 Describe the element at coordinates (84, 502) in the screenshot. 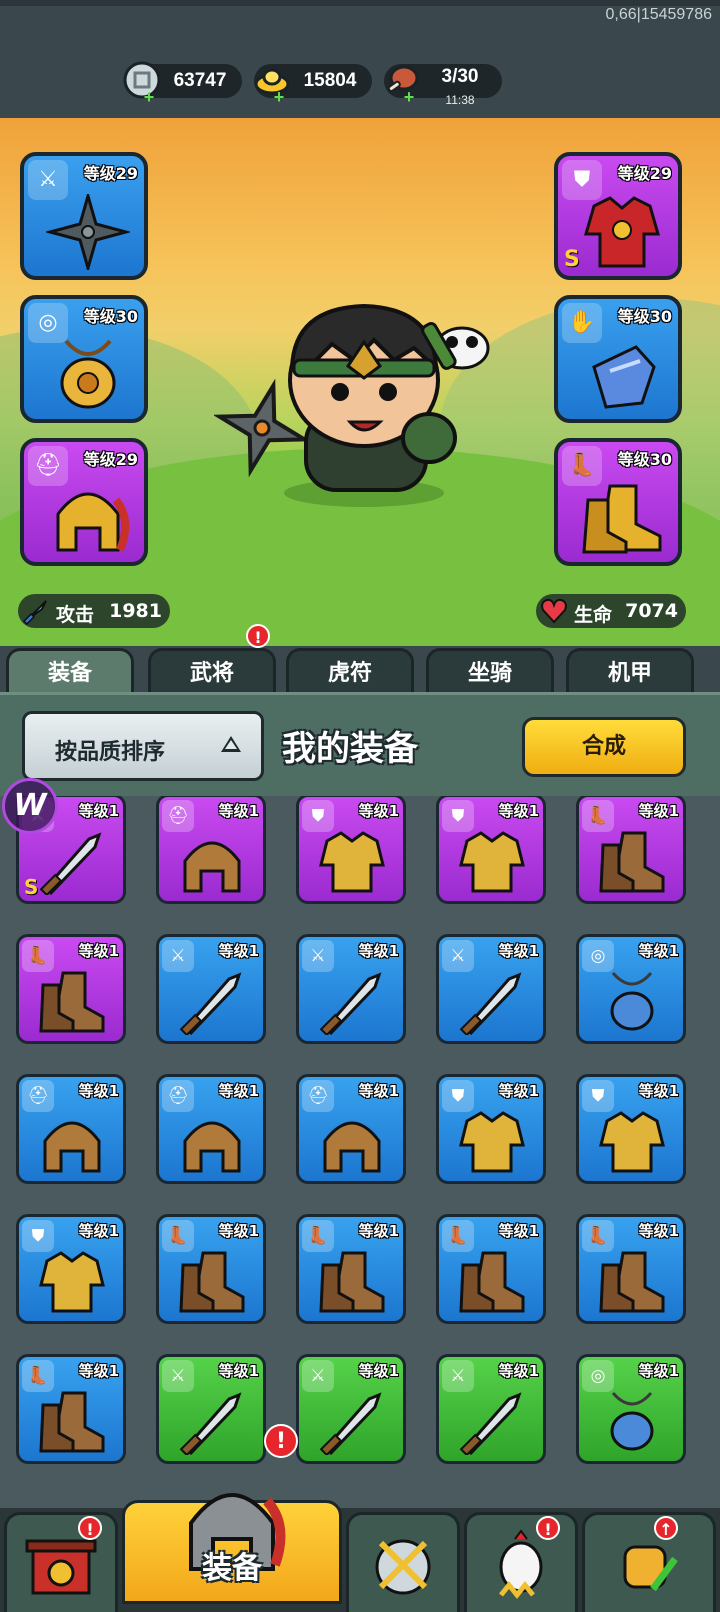

I see `slot-helmet: ⛑ 等级29` at that location.